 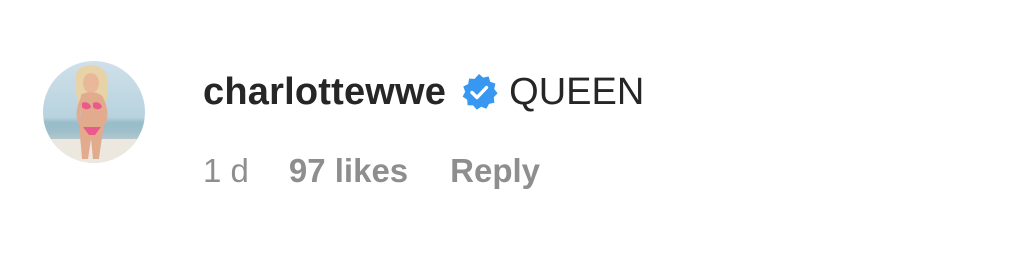 I want to click on comment-line: charlottewwe QUEEN, so click(x=423, y=92).